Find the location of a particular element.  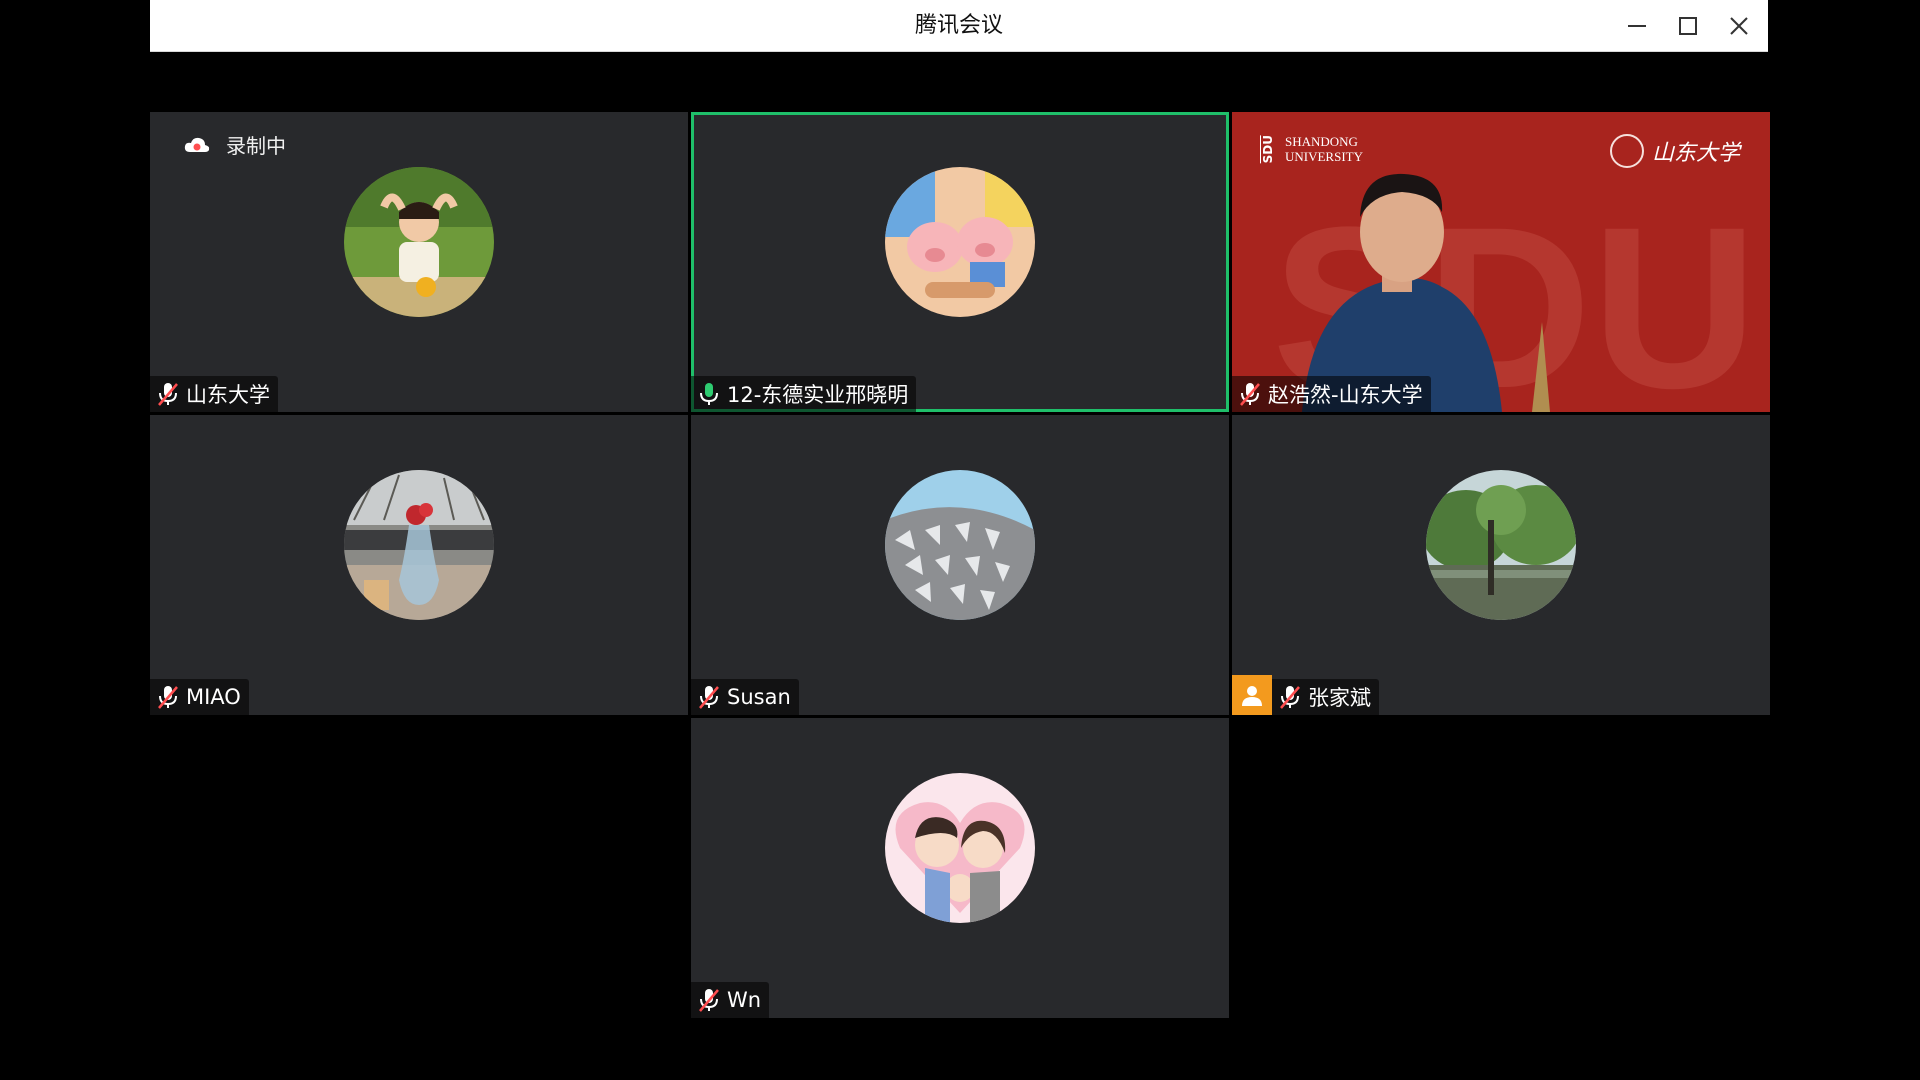

recording-indicator: 录制中 is located at coordinates (235, 144).